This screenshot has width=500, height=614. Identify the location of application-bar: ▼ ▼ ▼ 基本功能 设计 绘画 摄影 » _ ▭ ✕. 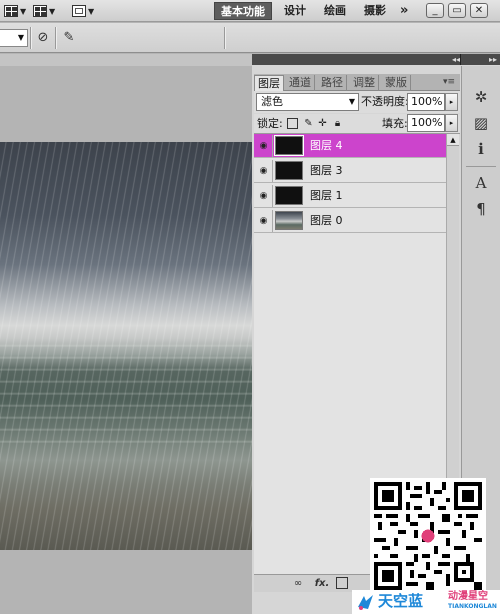
(250, 11).